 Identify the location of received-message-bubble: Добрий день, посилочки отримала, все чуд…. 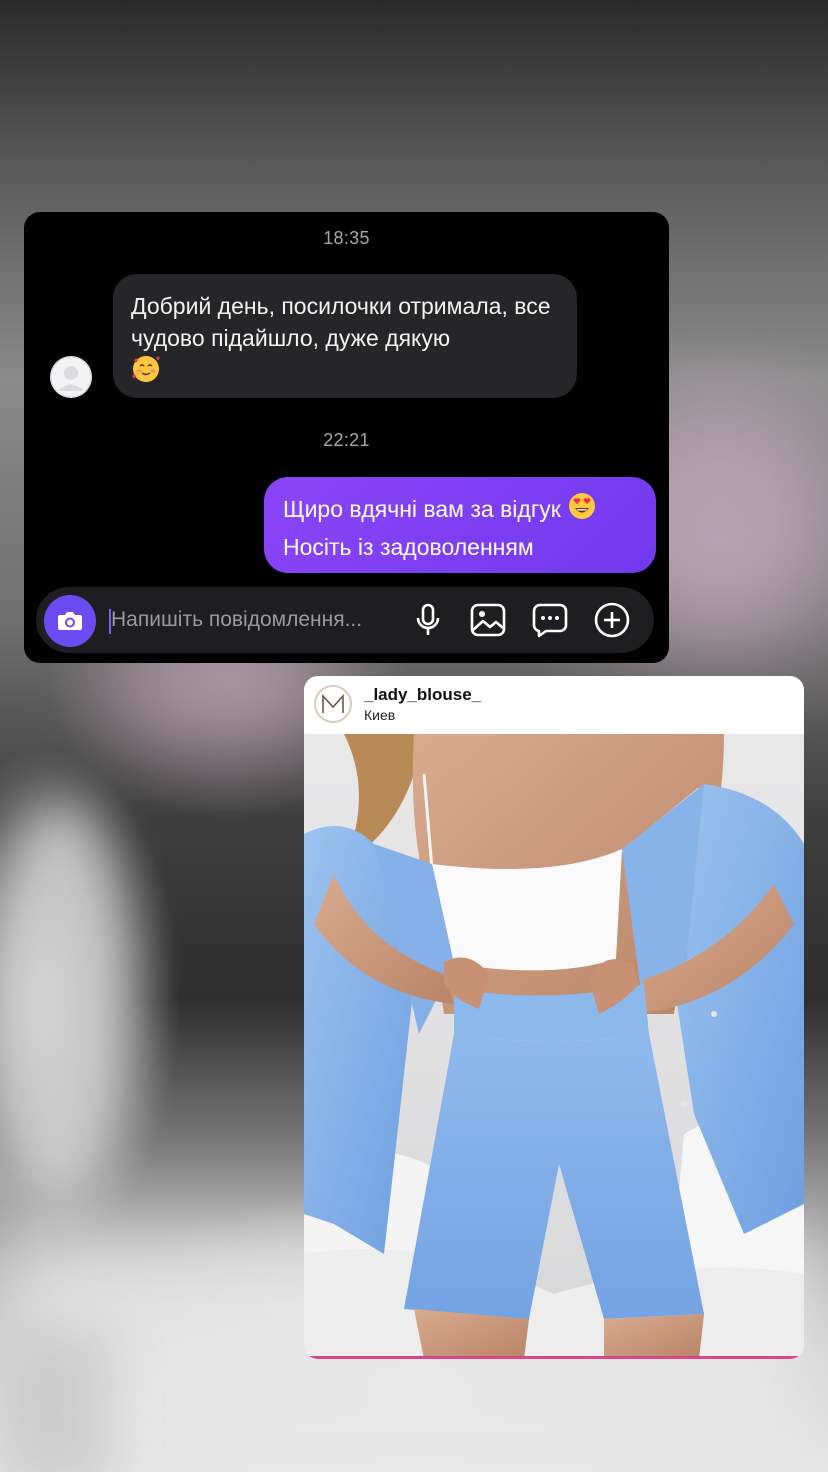
(345, 336).